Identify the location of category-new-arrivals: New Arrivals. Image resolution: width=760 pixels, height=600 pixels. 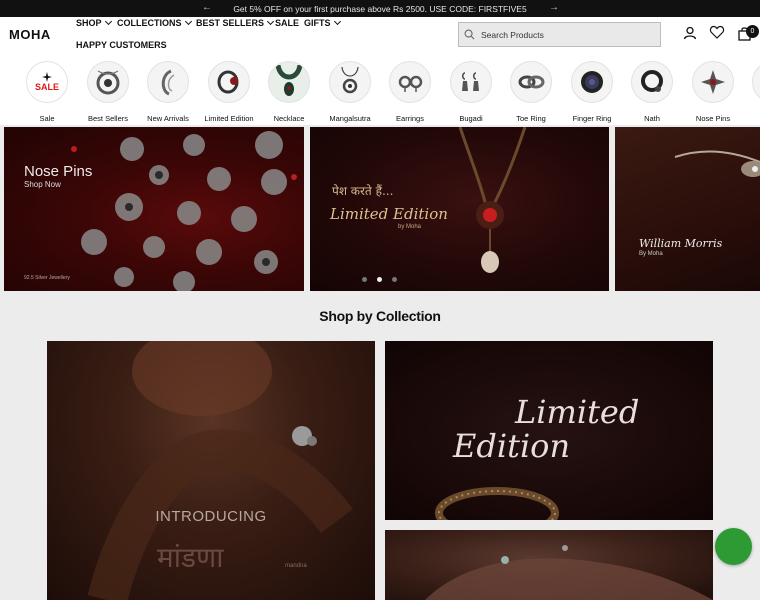
(168, 92).